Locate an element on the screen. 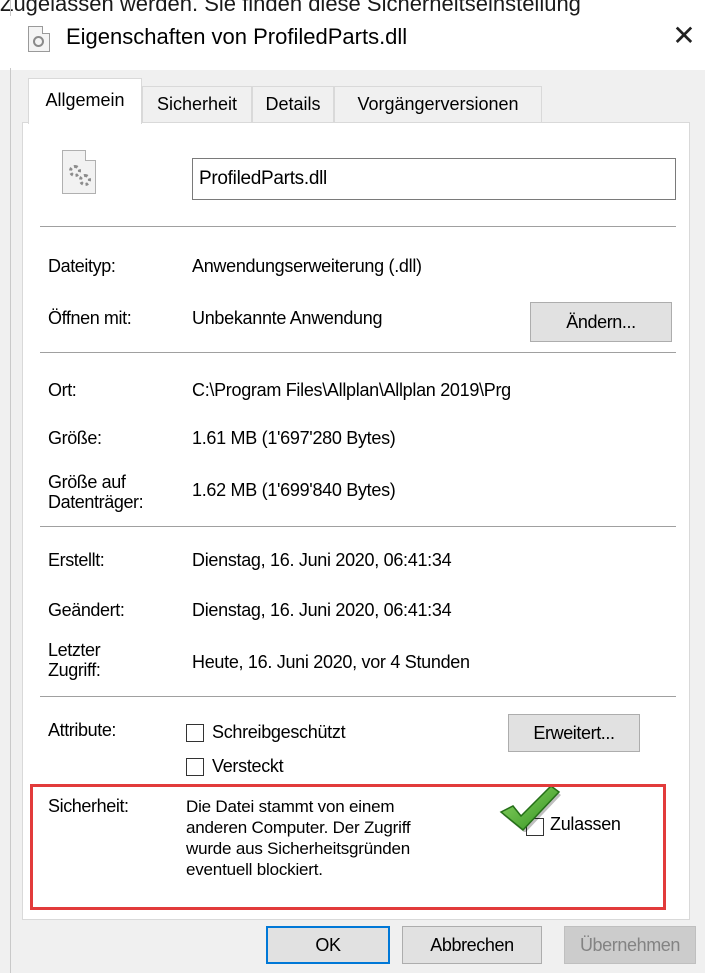  window-left-edge is located at coordinates (10, 486).